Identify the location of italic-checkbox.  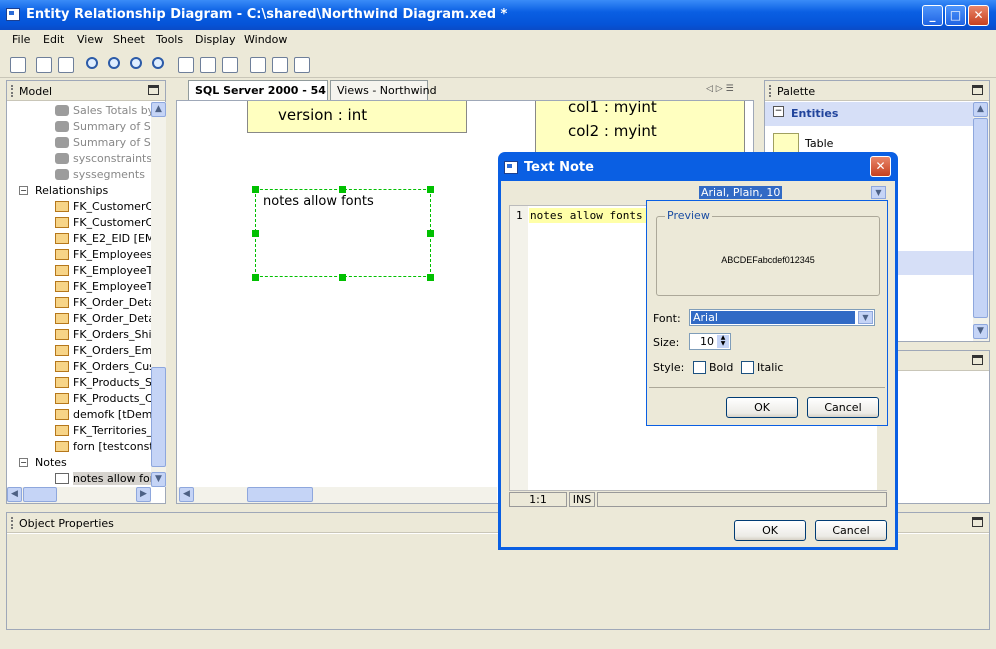
(747, 367).